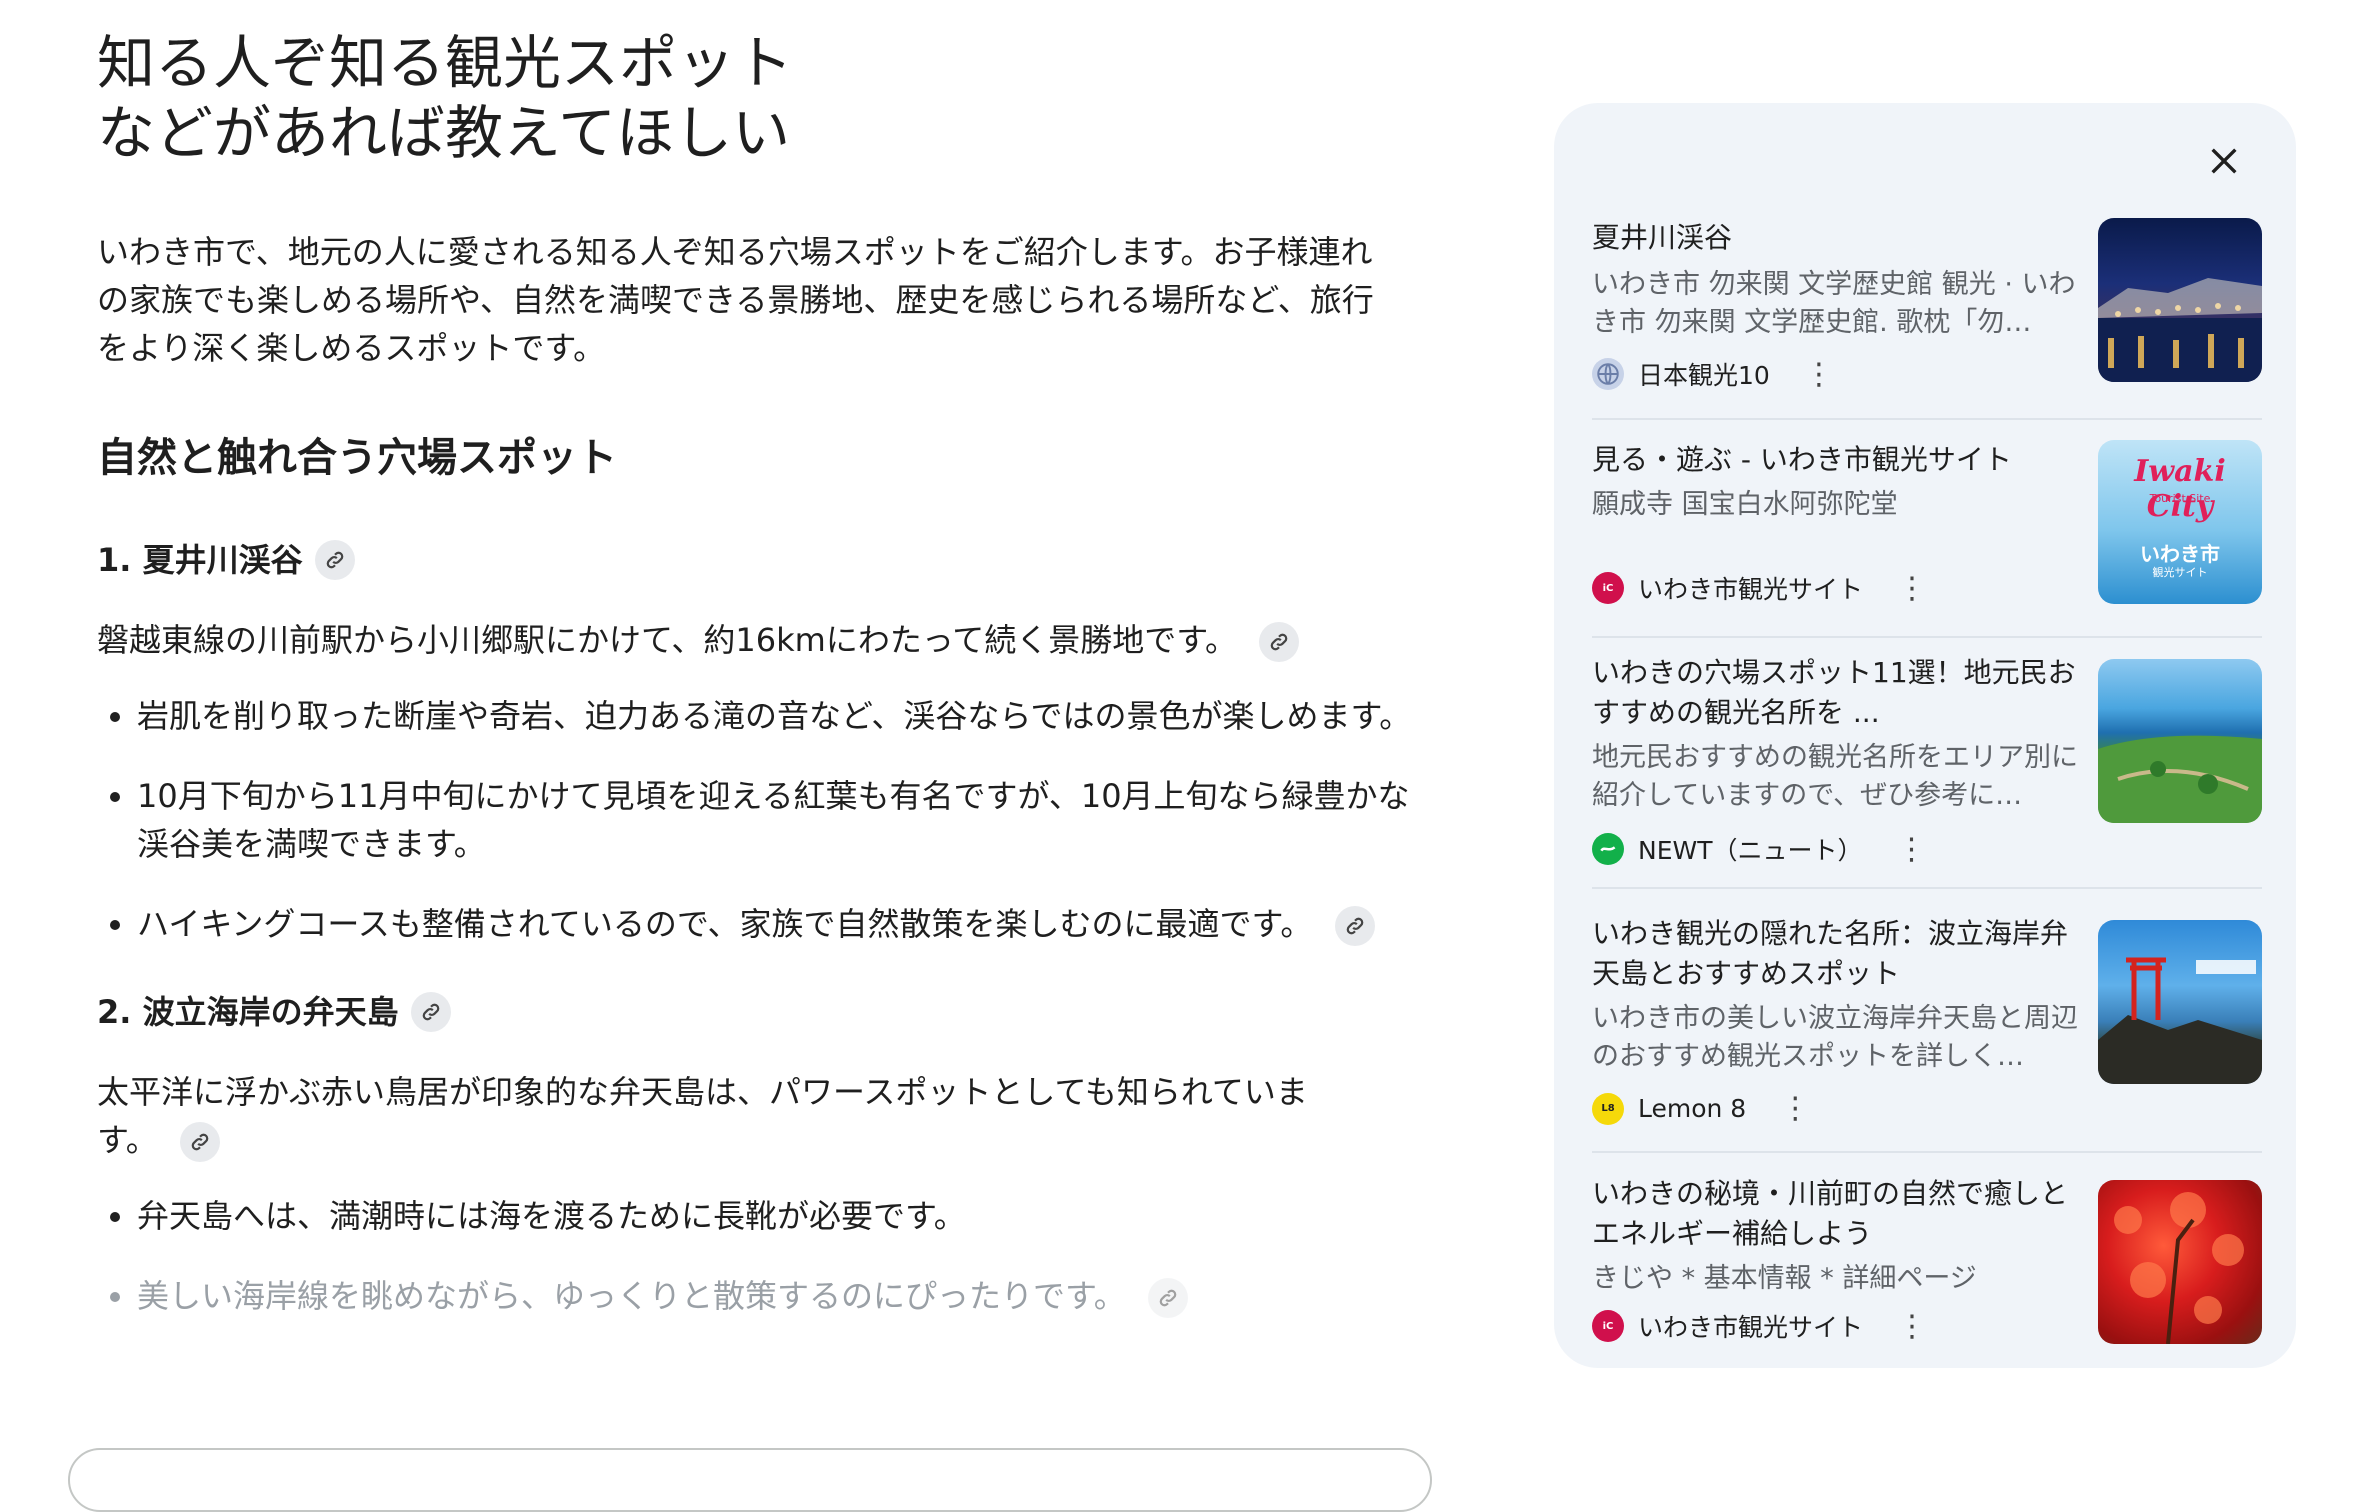 This screenshot has height=1512, width=2354. I want to click on source-title: 見る・遊ぶ - いわき市観光サイト, so click(1837, 460).